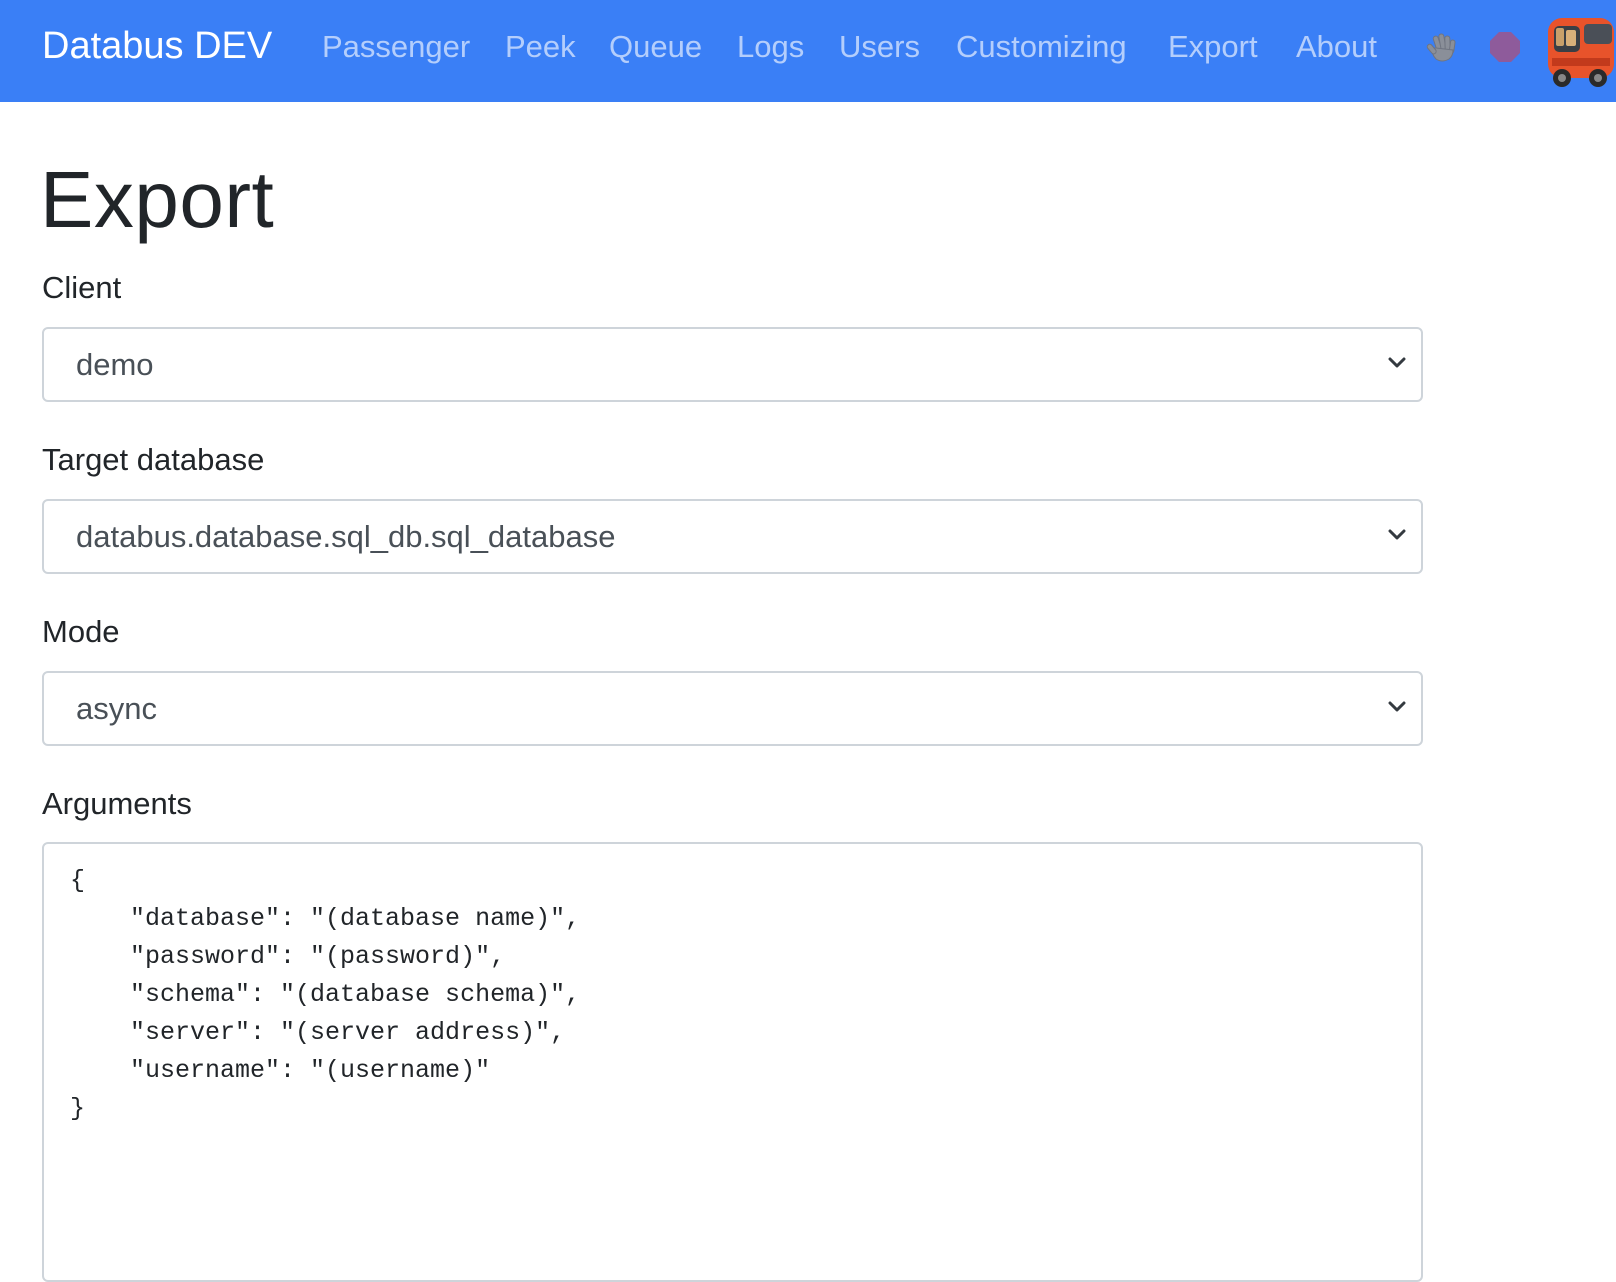 The image size is (1616, 1282). I want to click on nav-item-about: About, so click(1336, 47).